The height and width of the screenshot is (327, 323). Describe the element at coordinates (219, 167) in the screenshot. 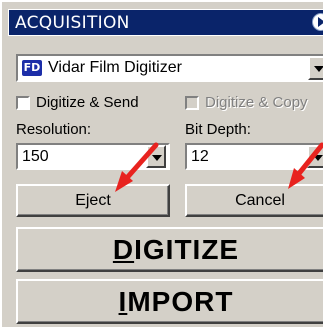

I see `annotation-arrows` at that location.